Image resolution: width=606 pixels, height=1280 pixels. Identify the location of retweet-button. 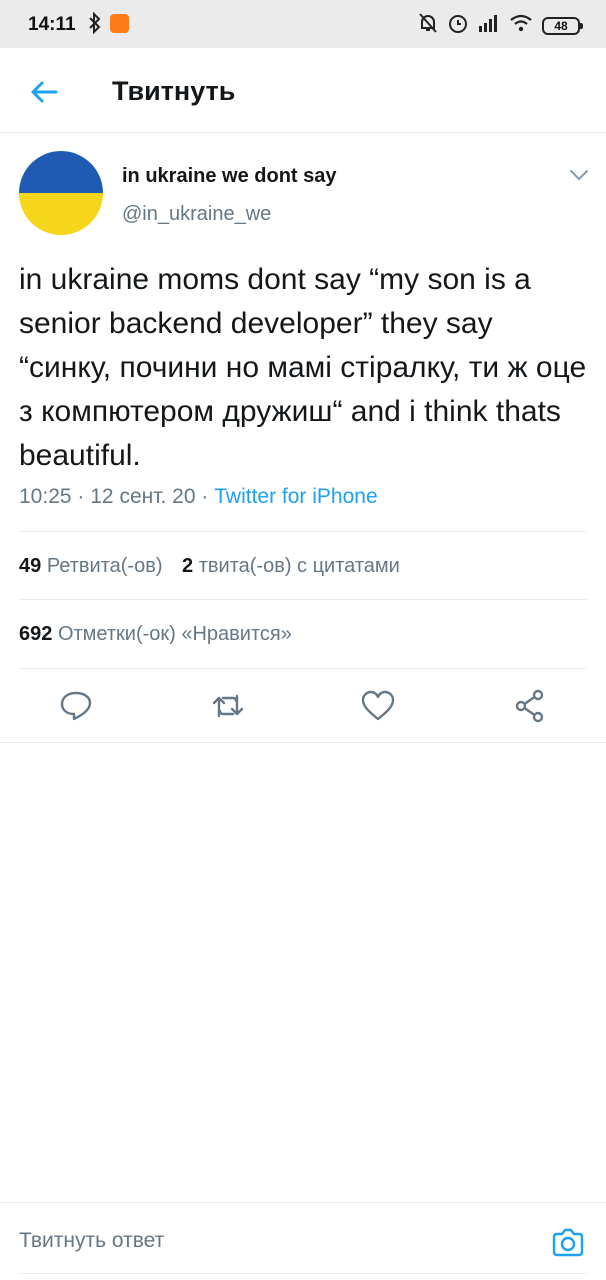
(228, 706).